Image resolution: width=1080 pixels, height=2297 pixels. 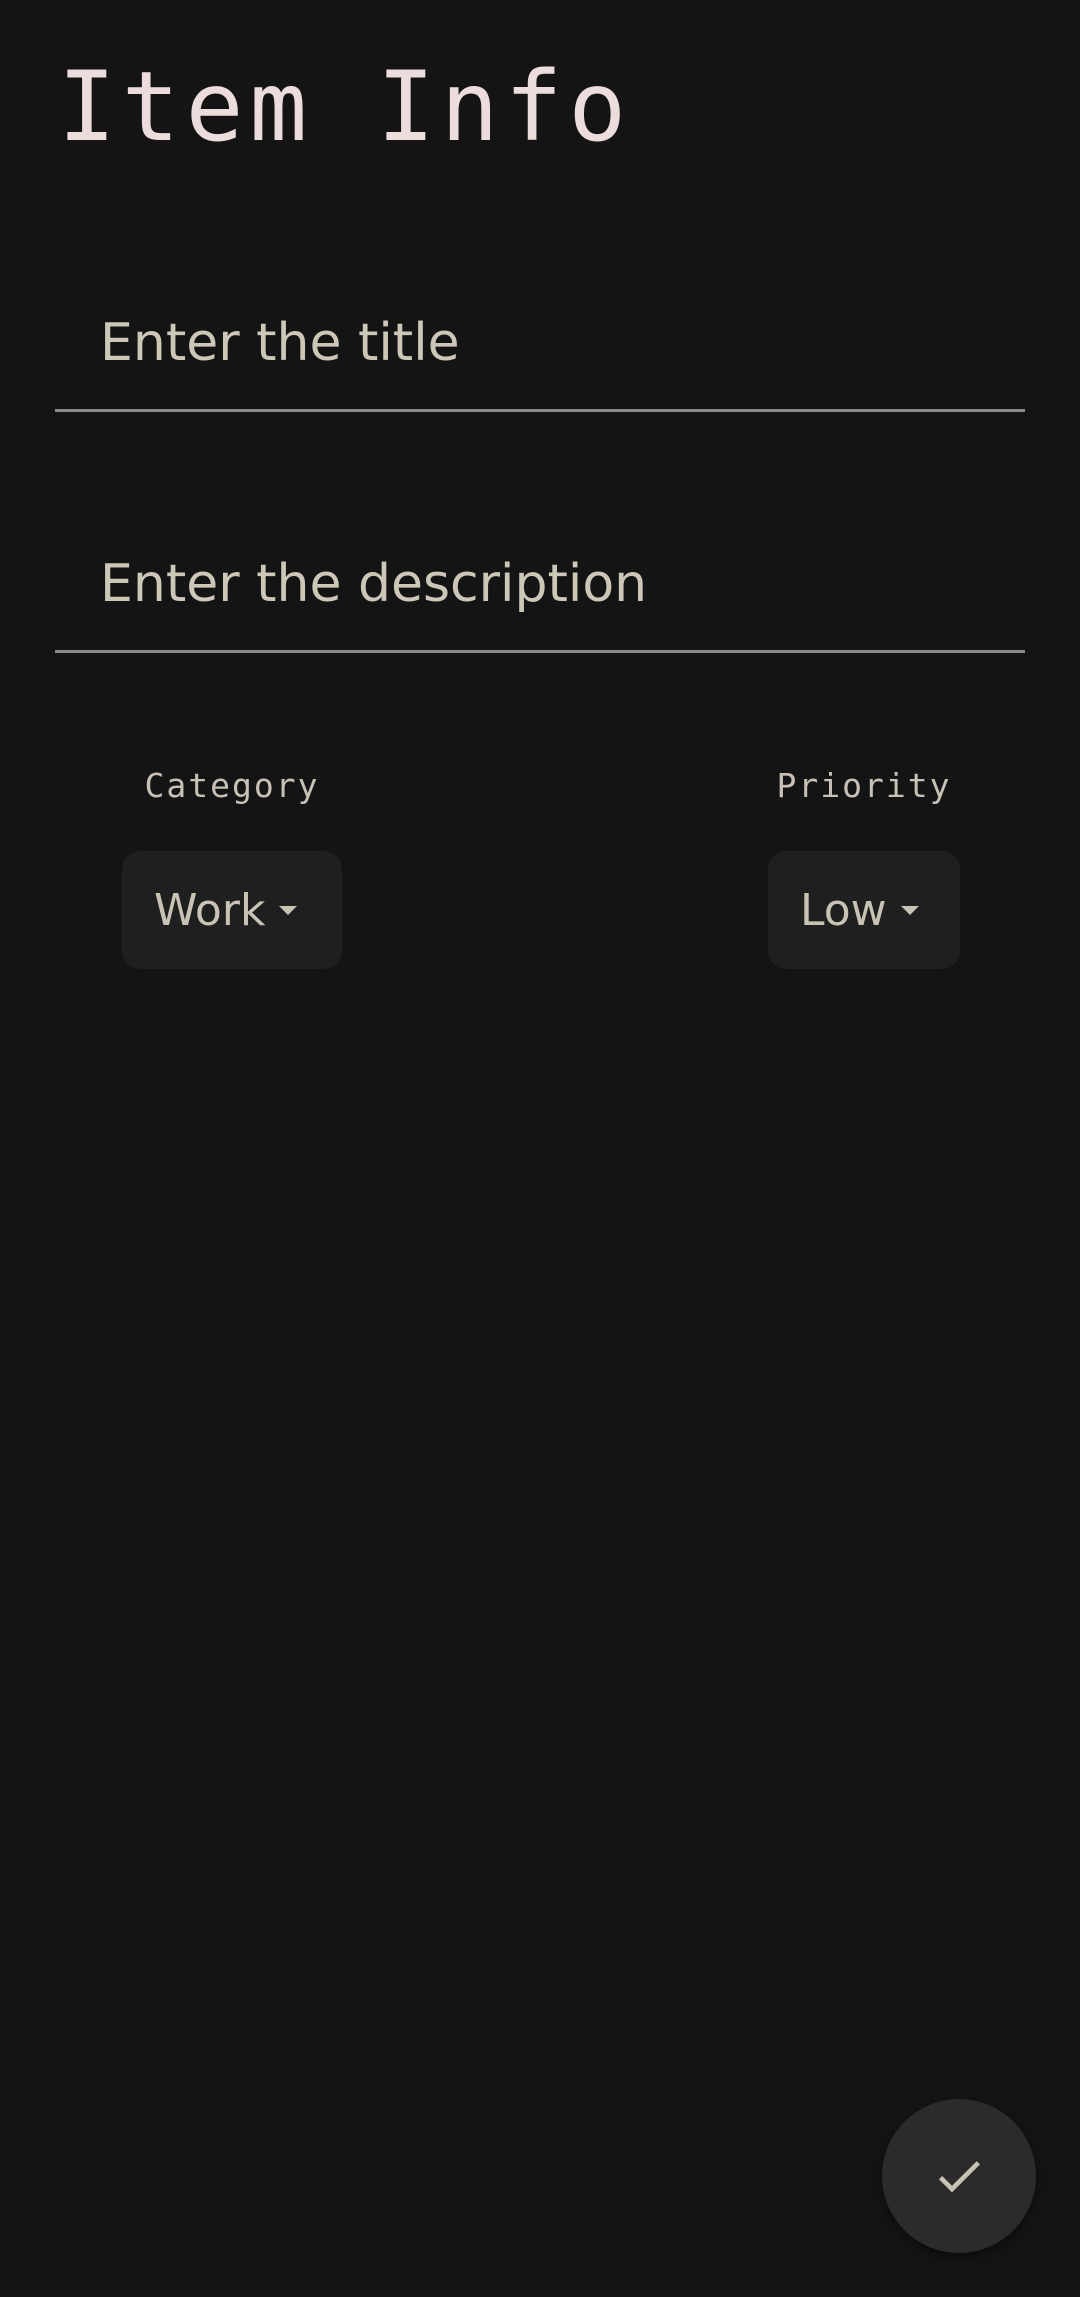 What do you see at coordinates (864, 785) in the screenshot?
I see `priority-label: Priority` at bounding box center [864, 785].